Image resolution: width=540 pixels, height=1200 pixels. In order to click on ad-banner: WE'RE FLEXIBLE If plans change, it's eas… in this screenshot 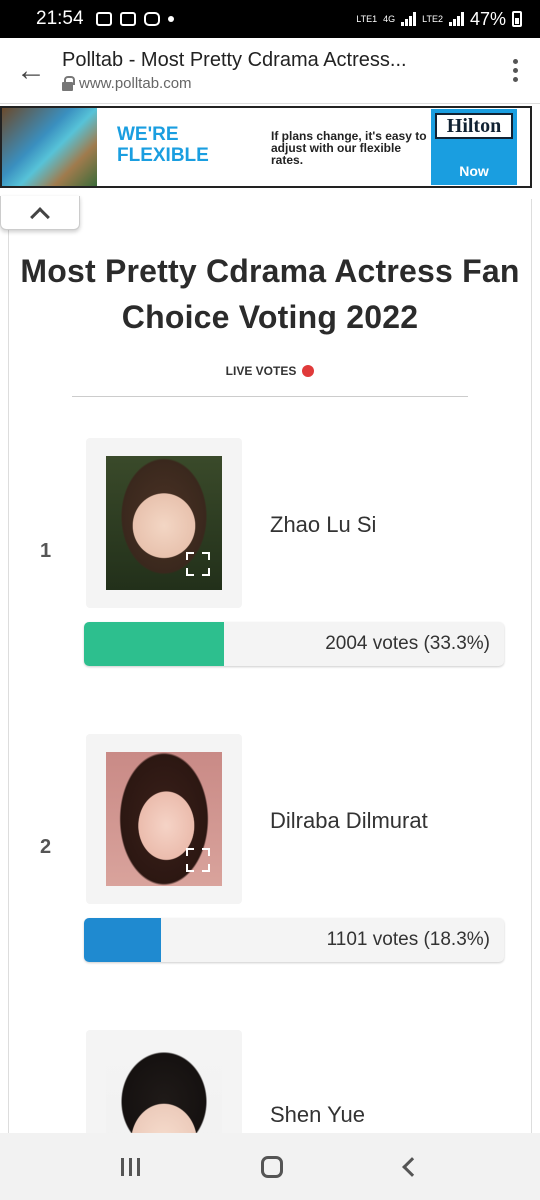, I will do `click(266, 147)`.